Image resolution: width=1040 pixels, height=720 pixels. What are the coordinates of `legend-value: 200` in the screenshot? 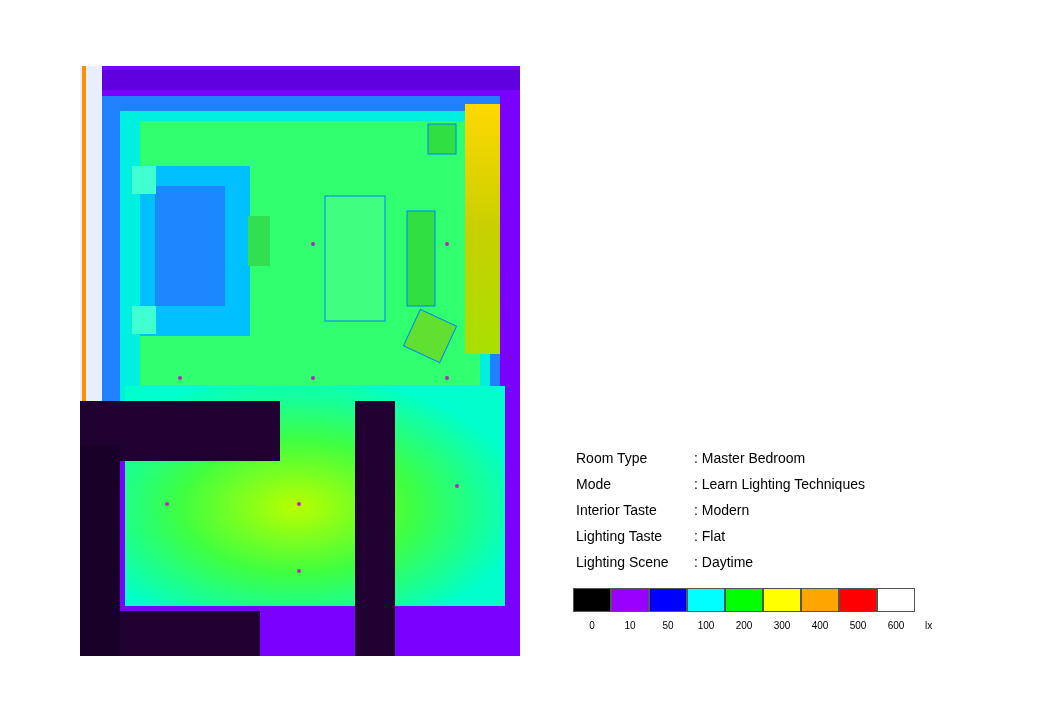 It's located at (744, 626).